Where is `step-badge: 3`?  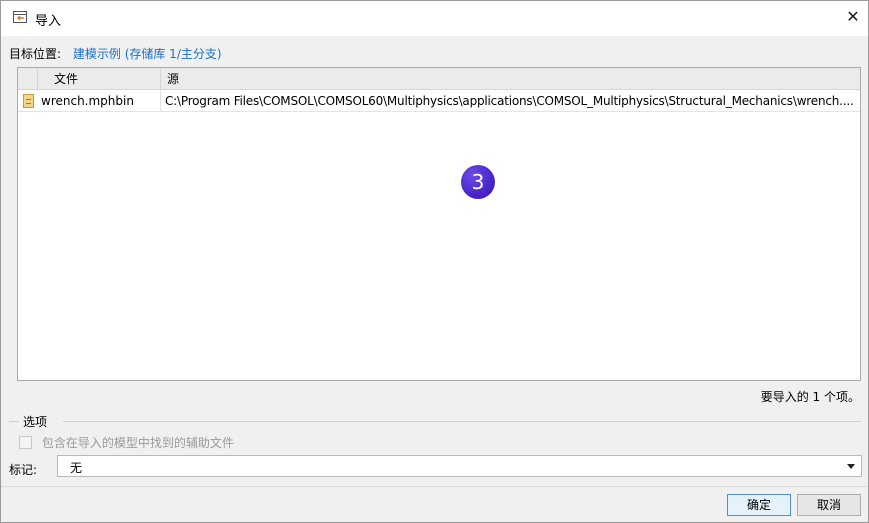
step-badge: 3 is located at coordinates (478, 182).